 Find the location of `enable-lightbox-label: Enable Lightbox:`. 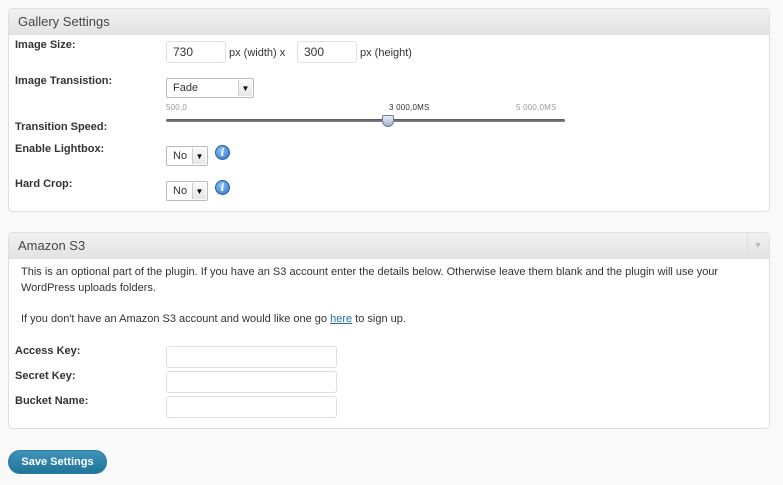

enable-lightbox-label: Enable Lightbox: is located at coordinates (60, 149).